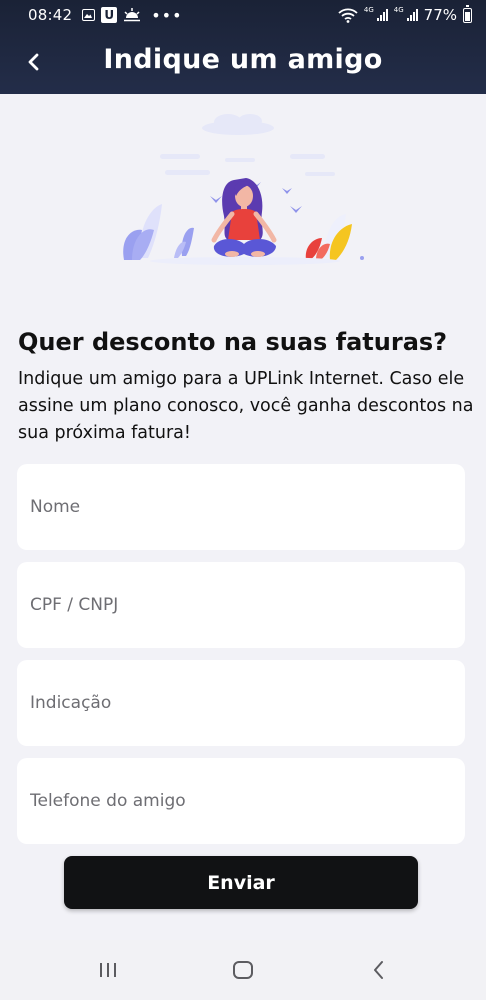 Image resolution: width=486 pixels, height=1000 pixels. I want to click on recent-apps-icon, so click(108, 970).